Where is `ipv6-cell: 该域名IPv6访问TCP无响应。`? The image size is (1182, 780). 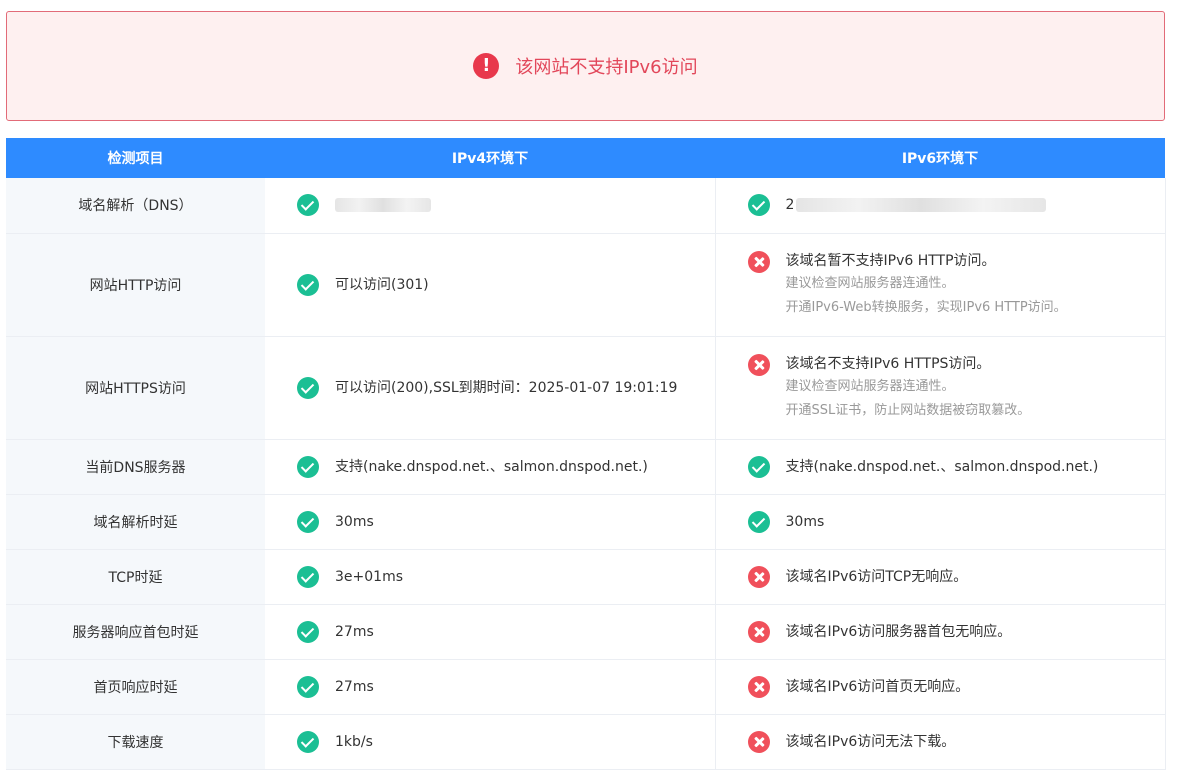 ipv6-cell: 该域名IPv6访问TCP无响应。 is located at coordinates (940, 577).